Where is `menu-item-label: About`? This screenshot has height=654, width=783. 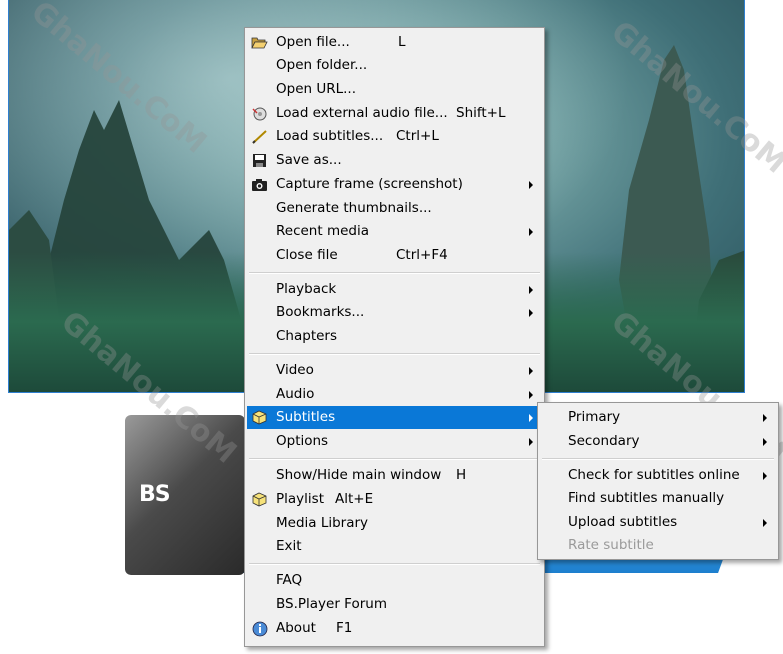 menu-item-label: About is located at coordinates (296, 628).